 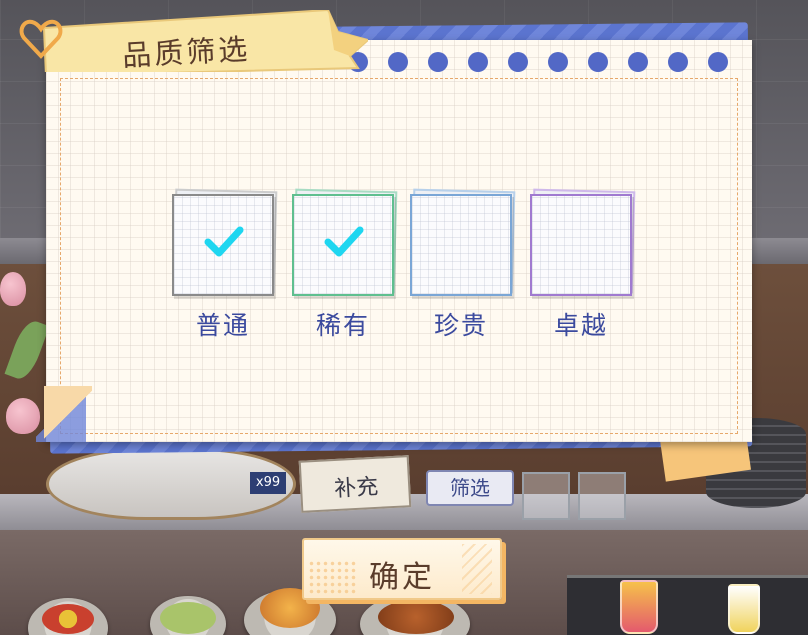 What do you see at coordinates (203, 41) in the screenshot?
I see `title-ribbon: 品质筛选` at bounding box center [203, 41].